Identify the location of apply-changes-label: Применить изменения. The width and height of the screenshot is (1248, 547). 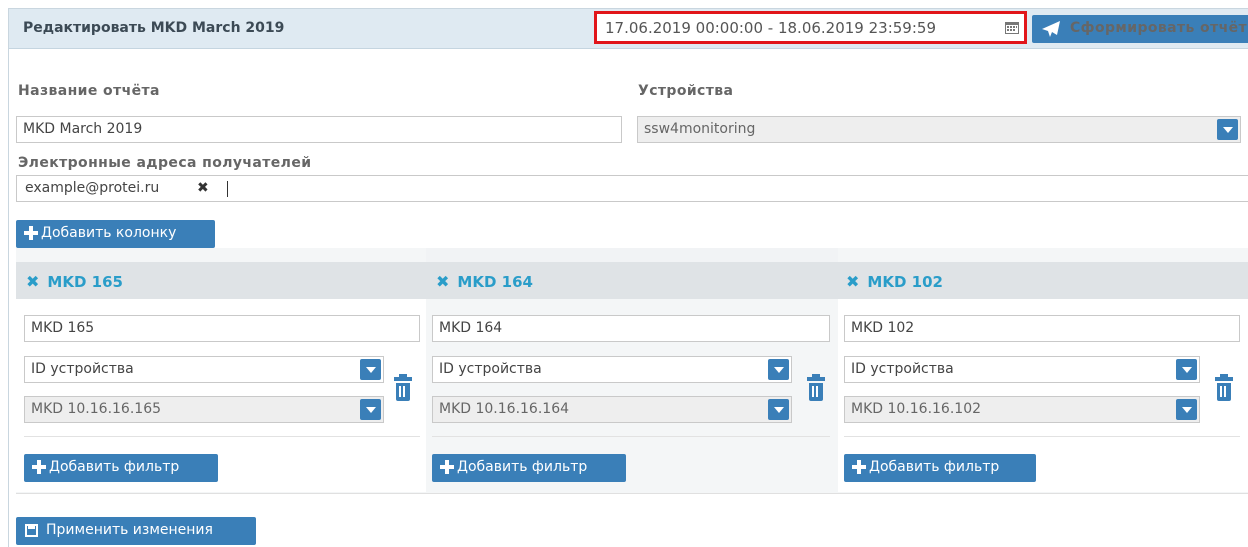
(129, 530).